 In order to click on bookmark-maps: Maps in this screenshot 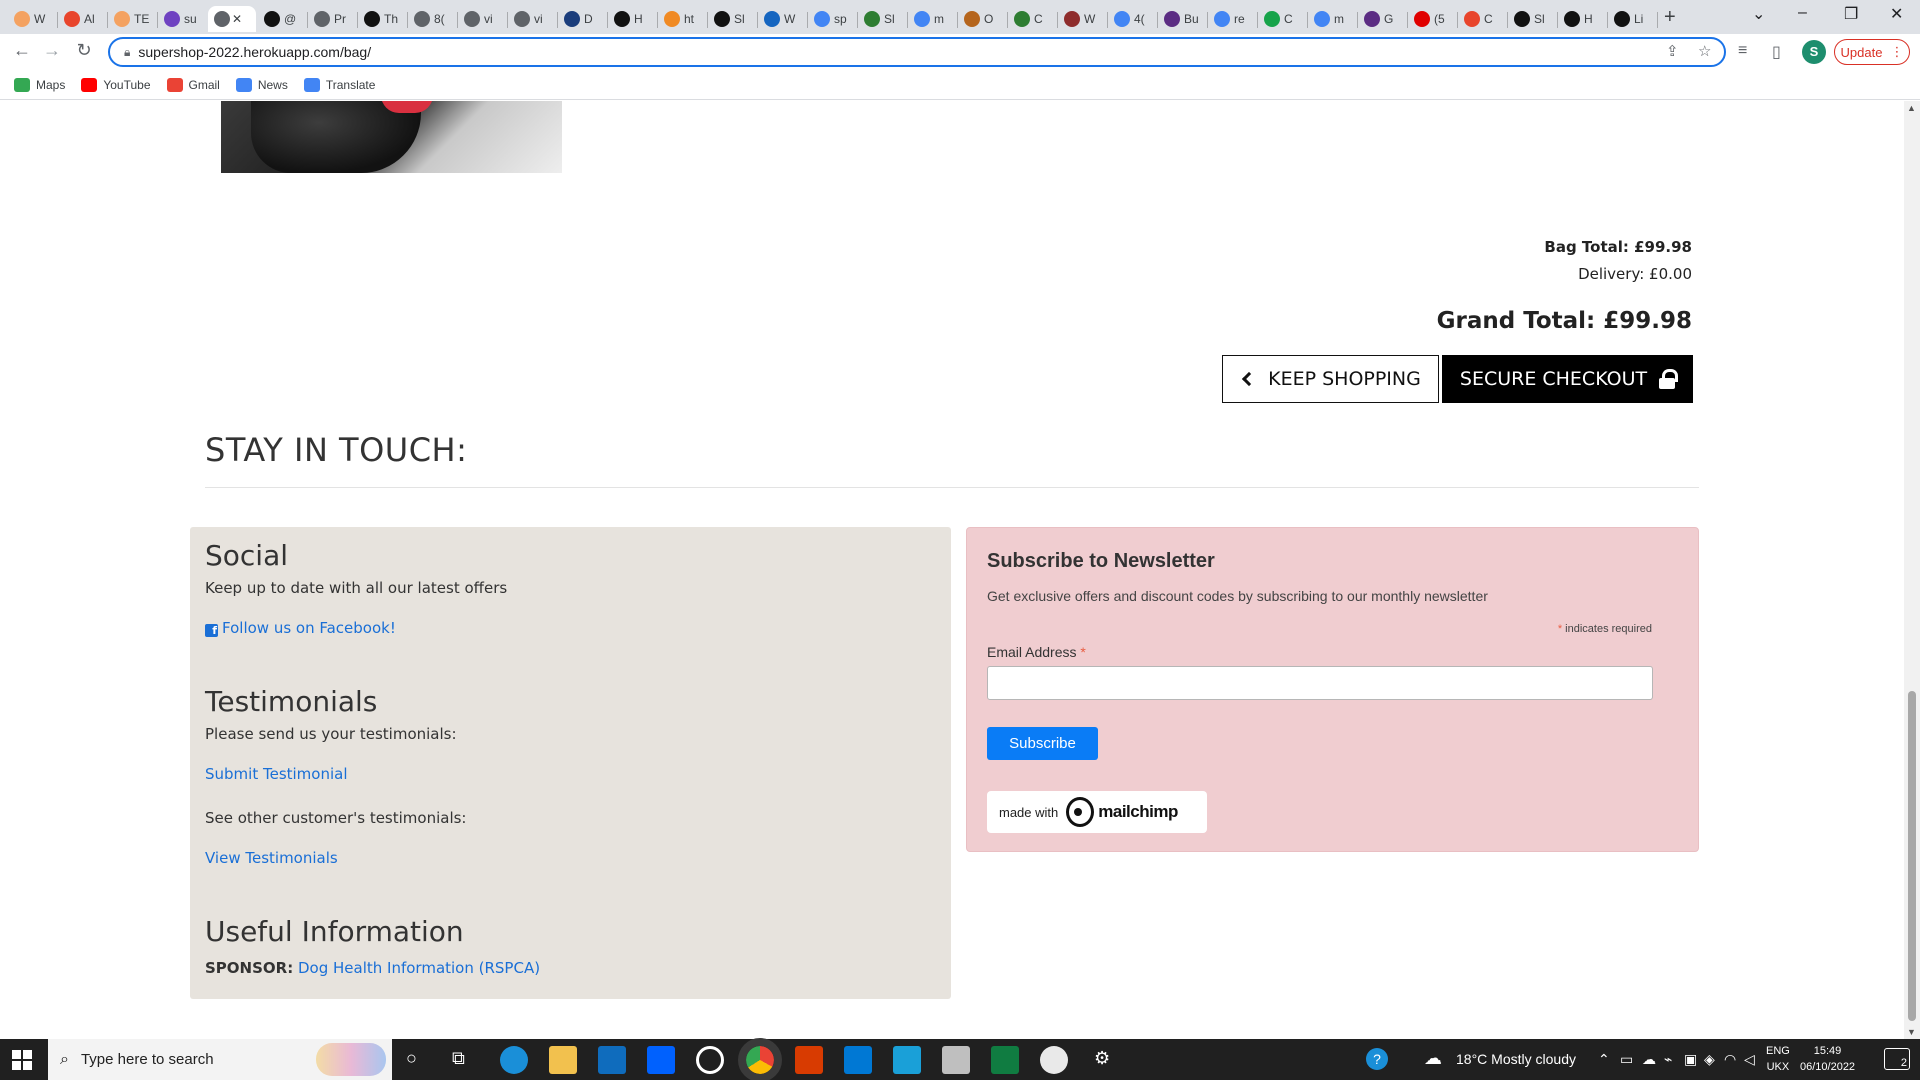, I will do `click(39, 84)`.